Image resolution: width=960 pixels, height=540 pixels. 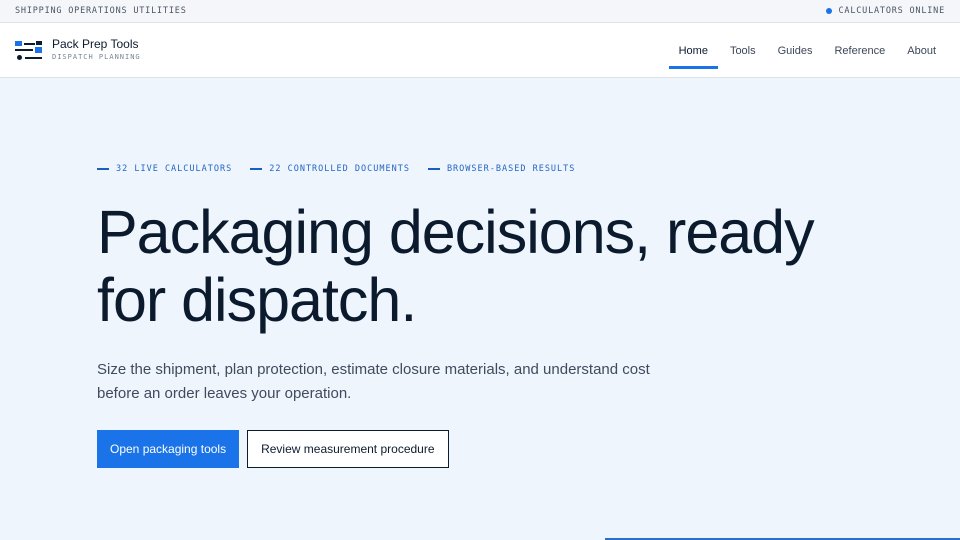 I want to click on logo-icon, so click(x=29, y=52).